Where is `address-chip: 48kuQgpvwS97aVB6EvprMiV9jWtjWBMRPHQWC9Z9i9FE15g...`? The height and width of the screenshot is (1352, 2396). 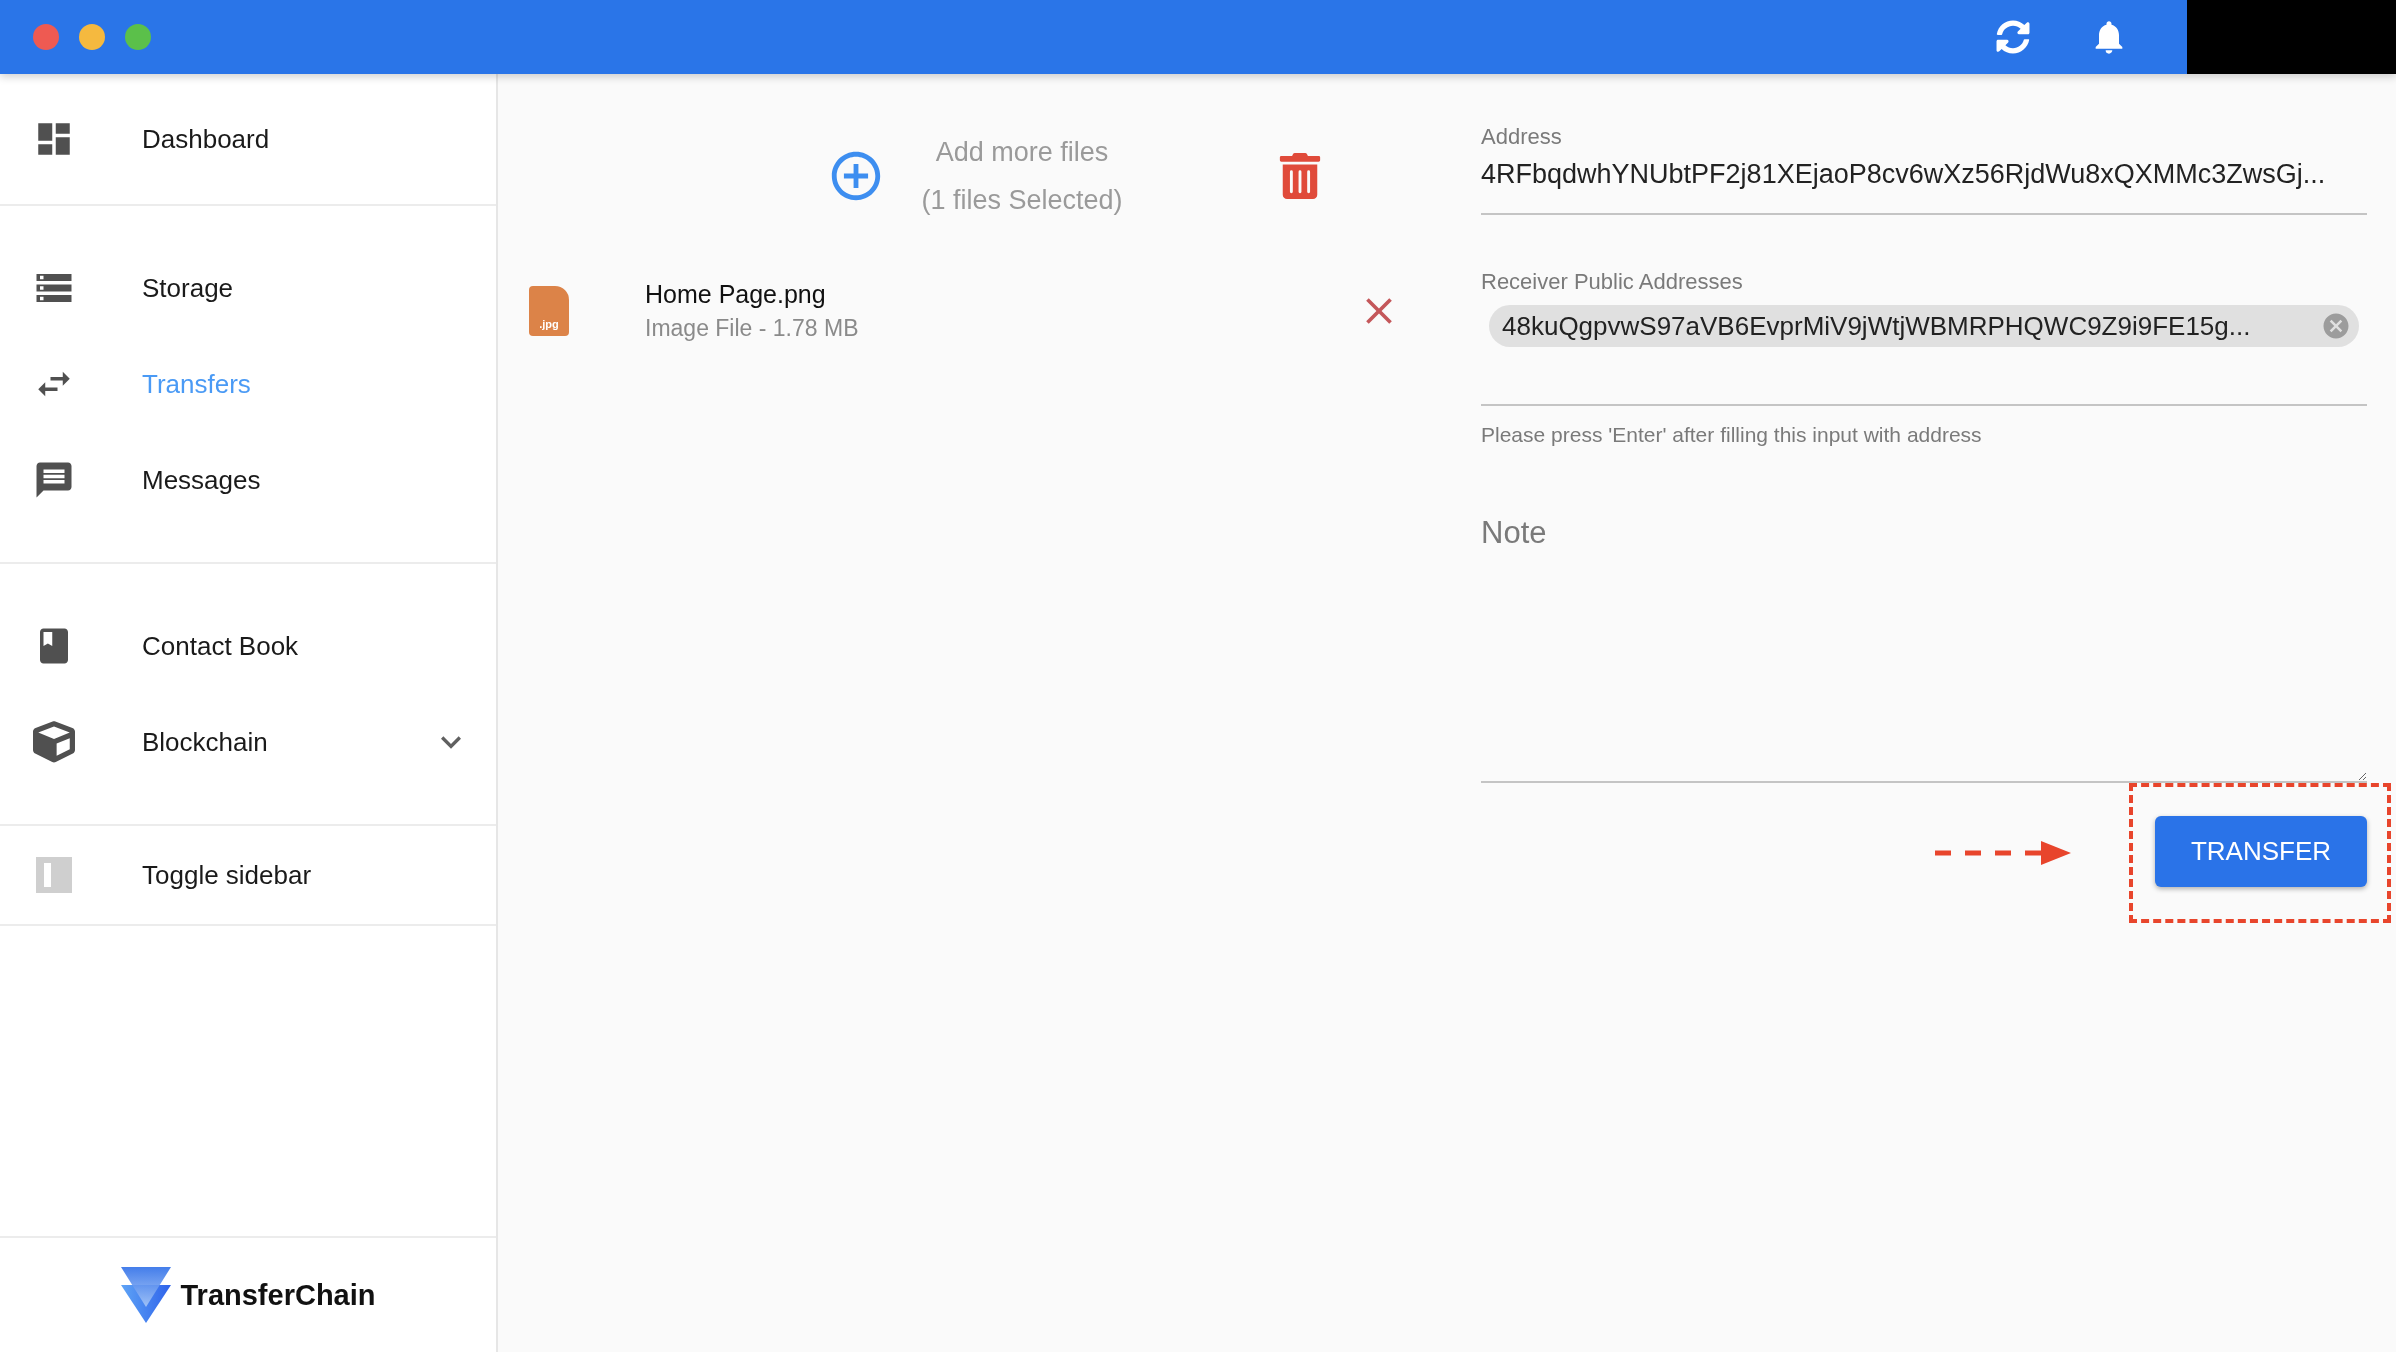
address-chip: 48kuQgpvwS97aVB6EvprMiV9jWtjWBMRPHQWC9Z9i9FE15g... is located at coordinates (1924, 326).